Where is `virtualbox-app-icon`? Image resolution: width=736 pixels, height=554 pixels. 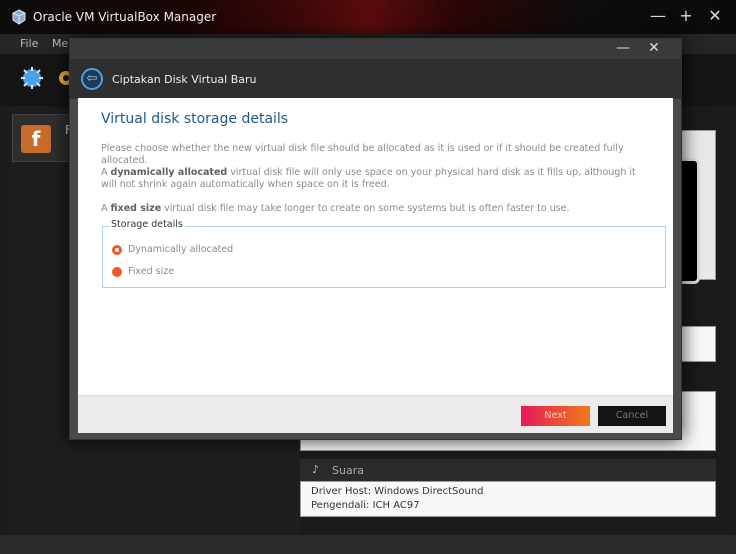 virtualbox-app-icon is located at coordinates (19, 17).